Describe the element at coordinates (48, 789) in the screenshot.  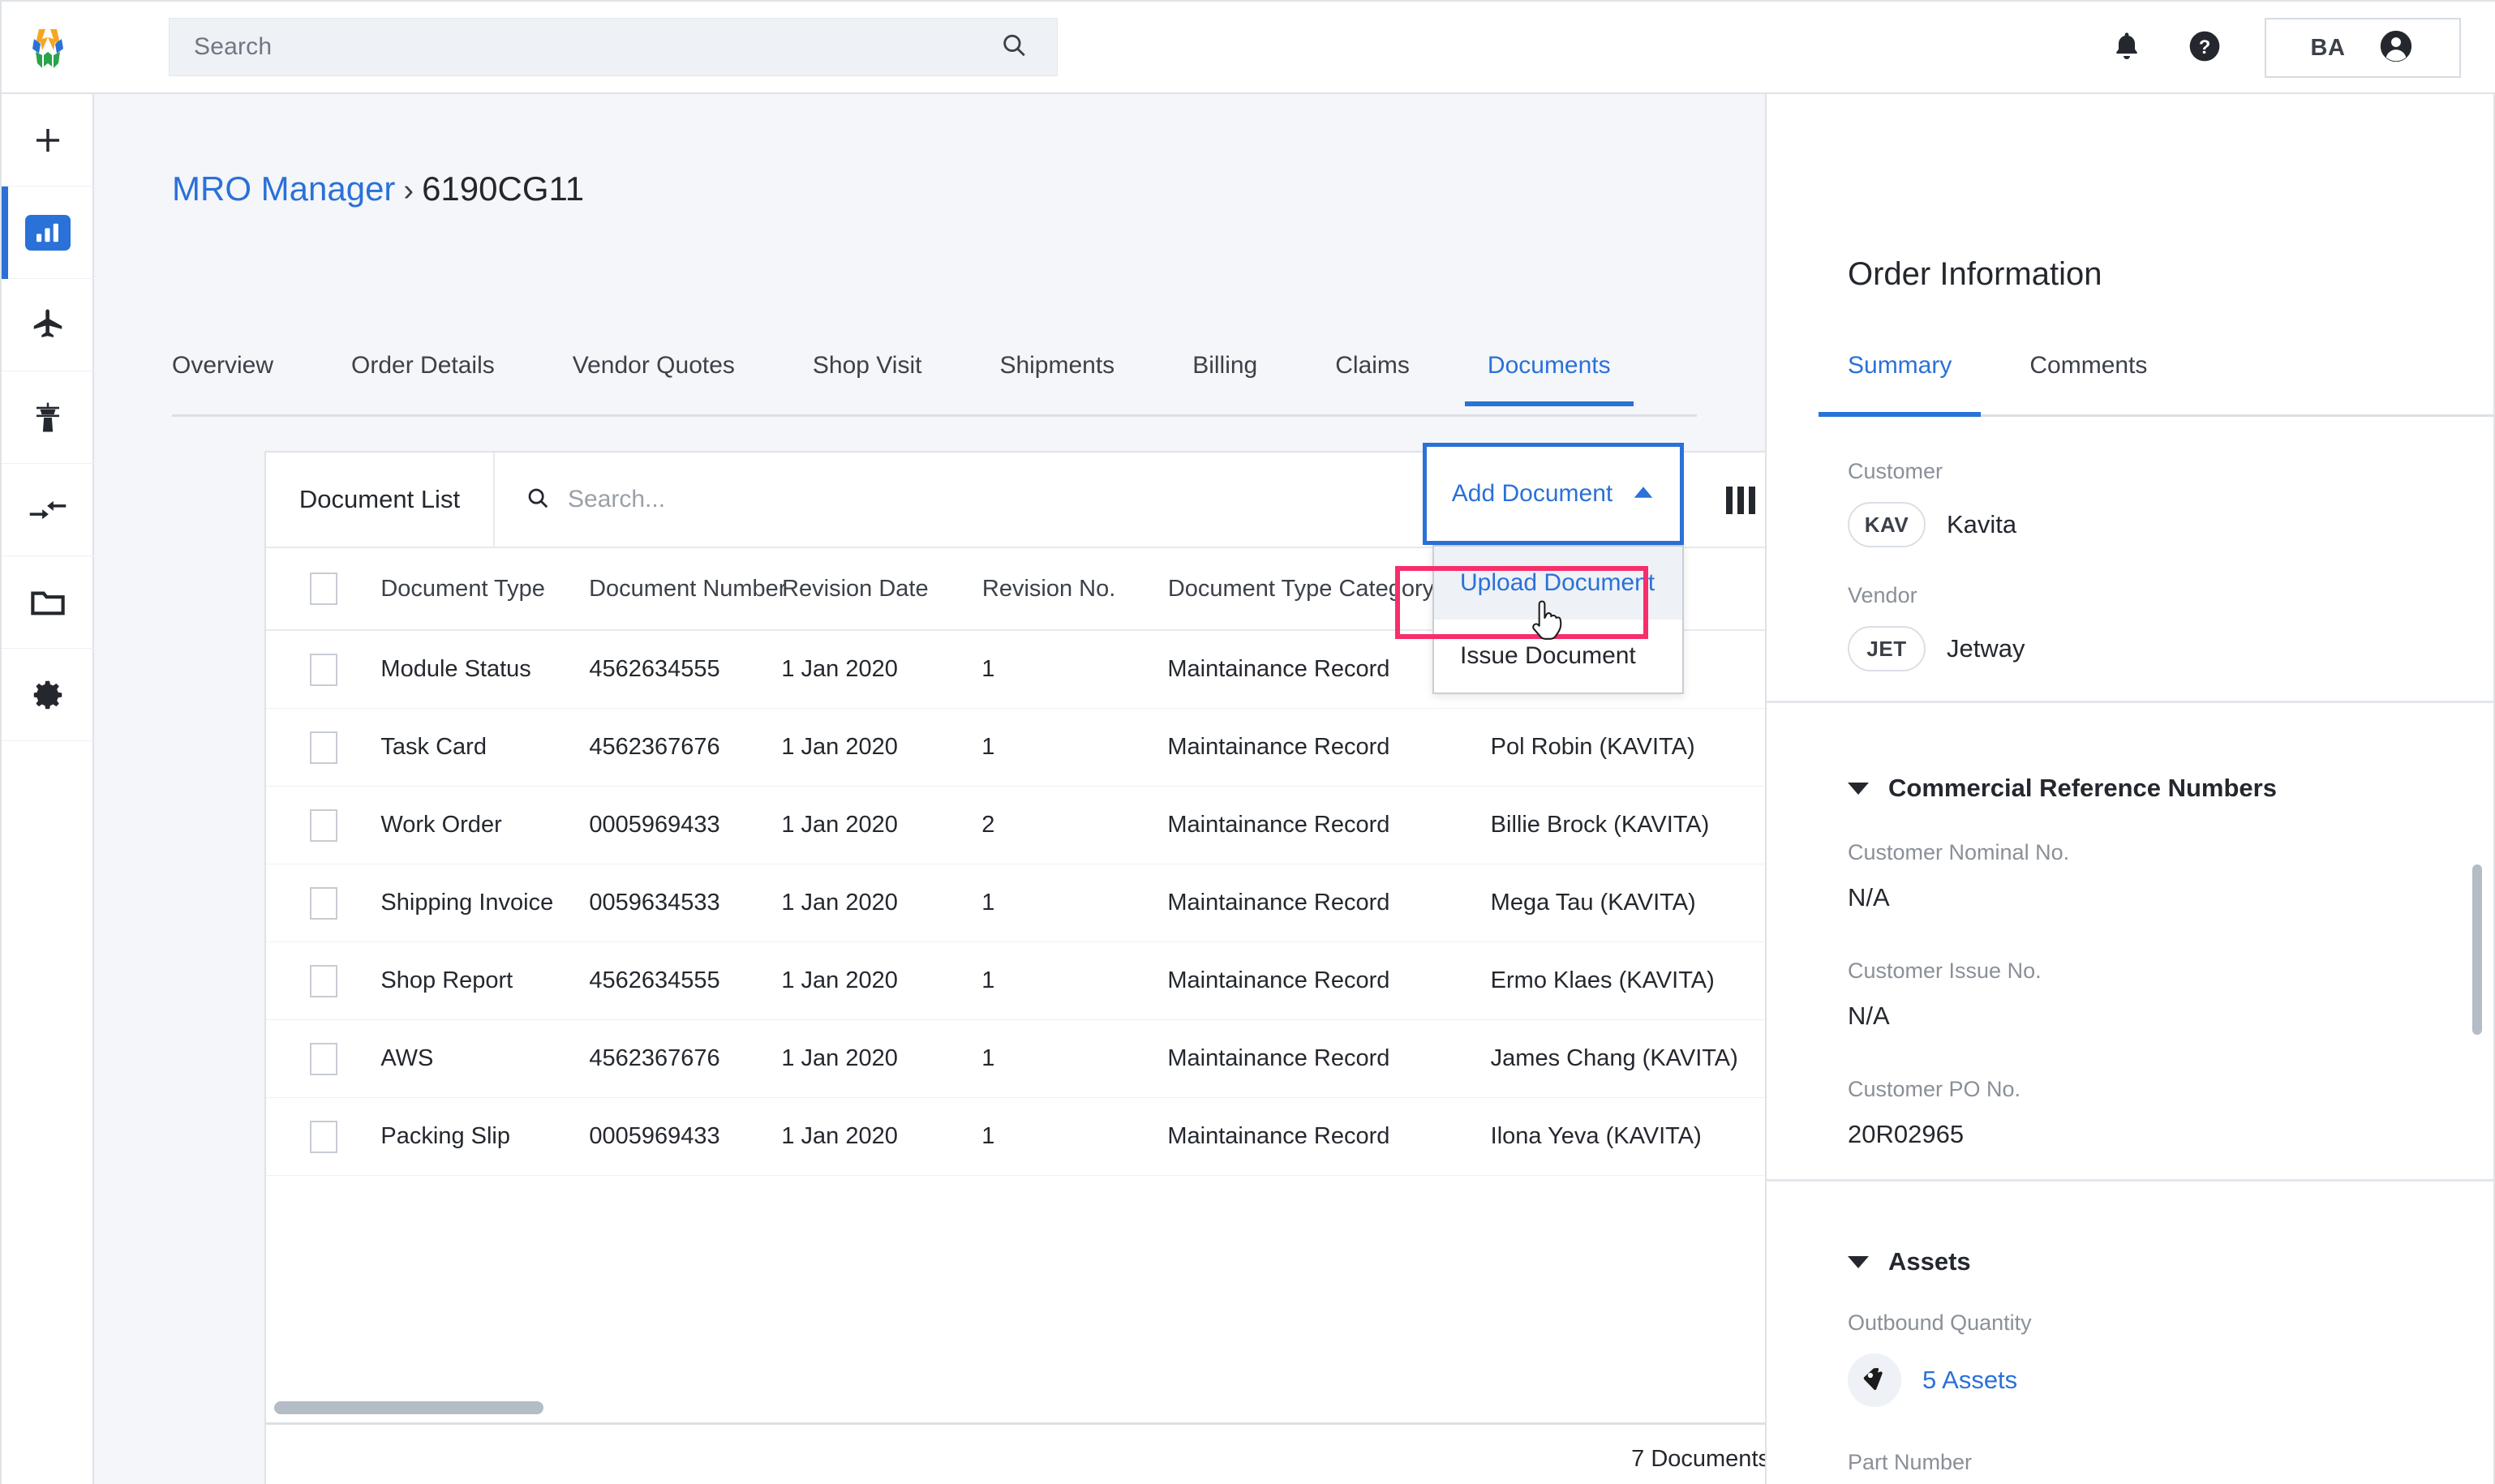
I see `left-navigation-rail` at that location.